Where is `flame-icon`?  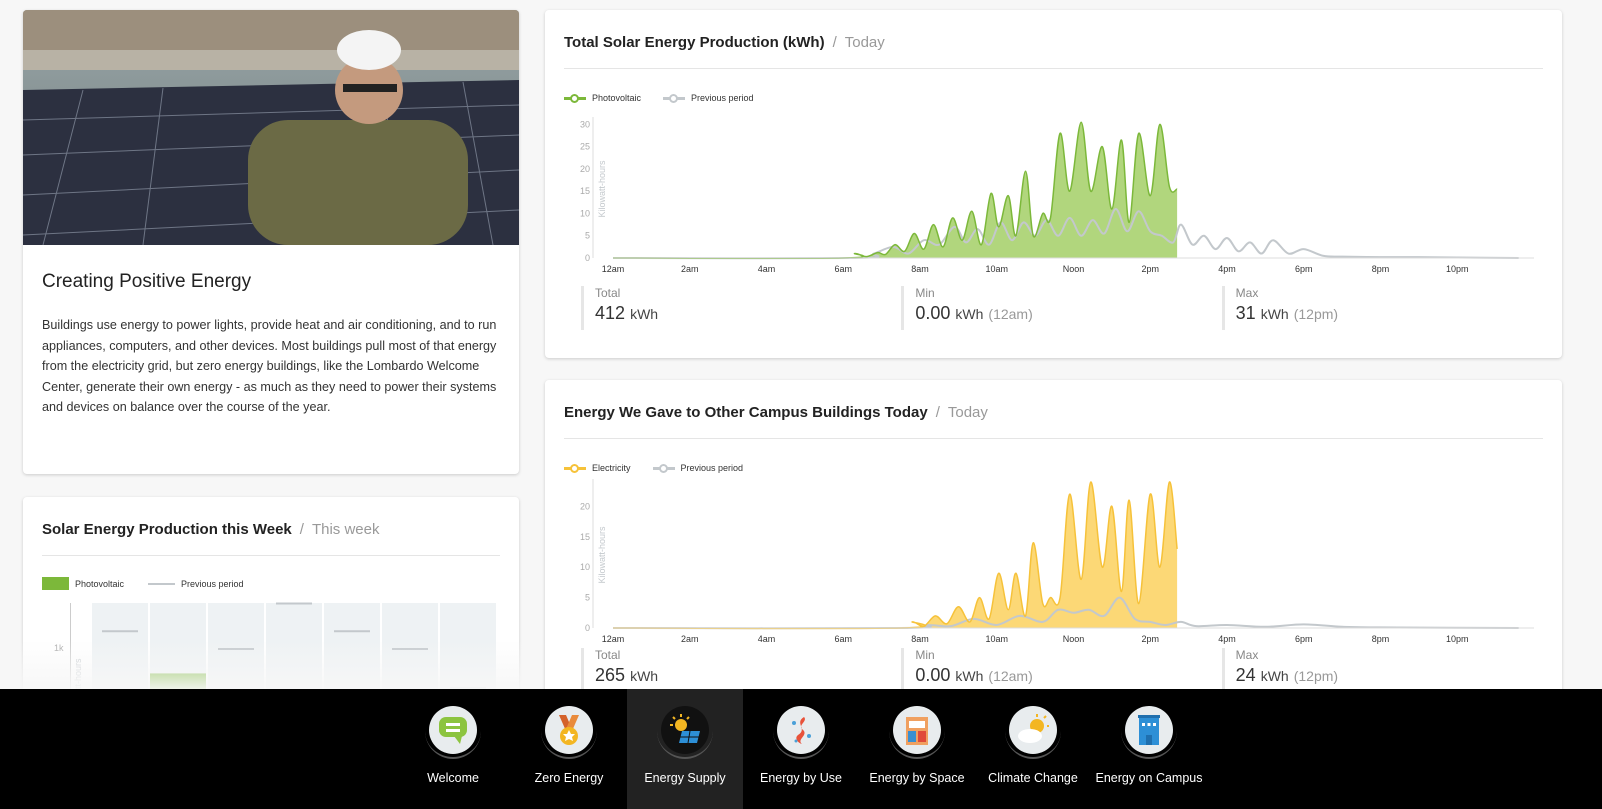 flame-icon is located at coordinates (801, 730).